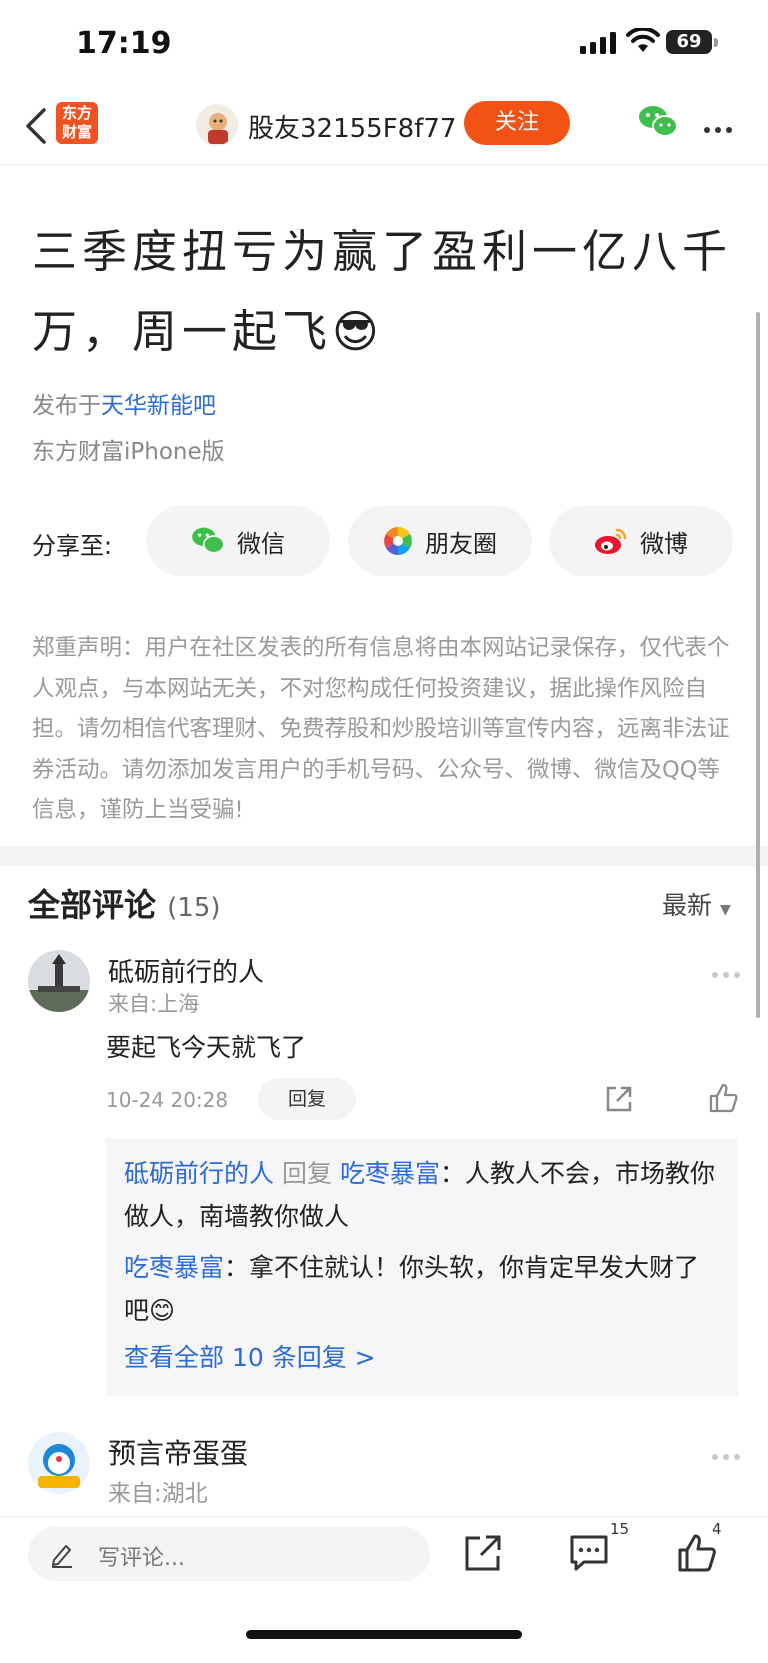  What do you see at coordinates (664, 543) in the screenshot?
I see `share-weibo-label: 微博` at bounding box center [664, 543].